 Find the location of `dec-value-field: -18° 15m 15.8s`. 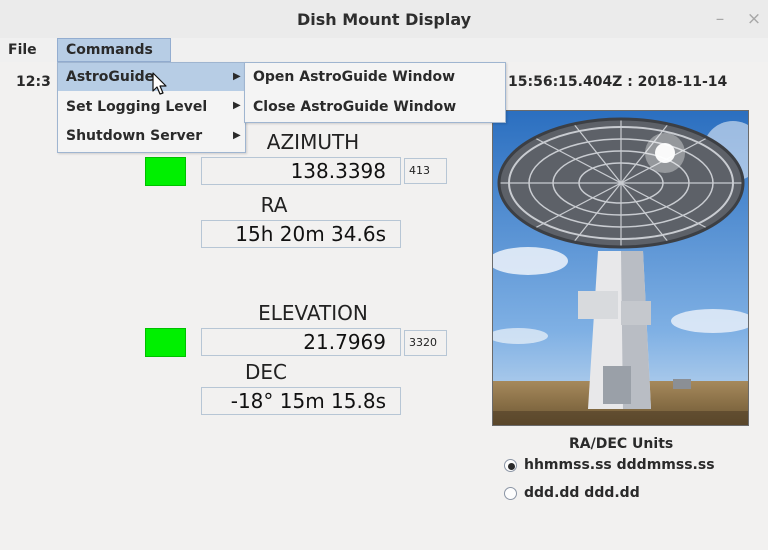

dec-value-field: -18° 15m 15.8s is located at coordinates (301, 401).